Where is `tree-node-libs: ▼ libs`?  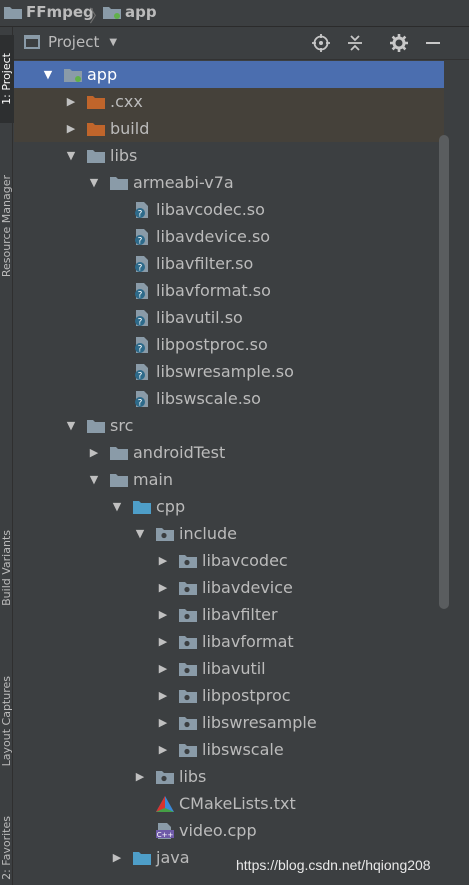
tree-node-libs: ▼ libs is located at coordinates (229, 155).